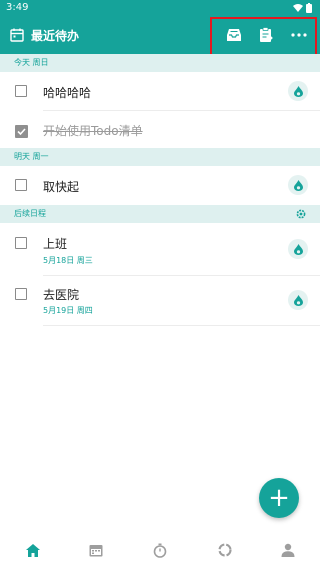  What do you see at coordinates (160, 185) in the screenshot?
I see `task-row: 取快起` at bounding box center [160, 185].